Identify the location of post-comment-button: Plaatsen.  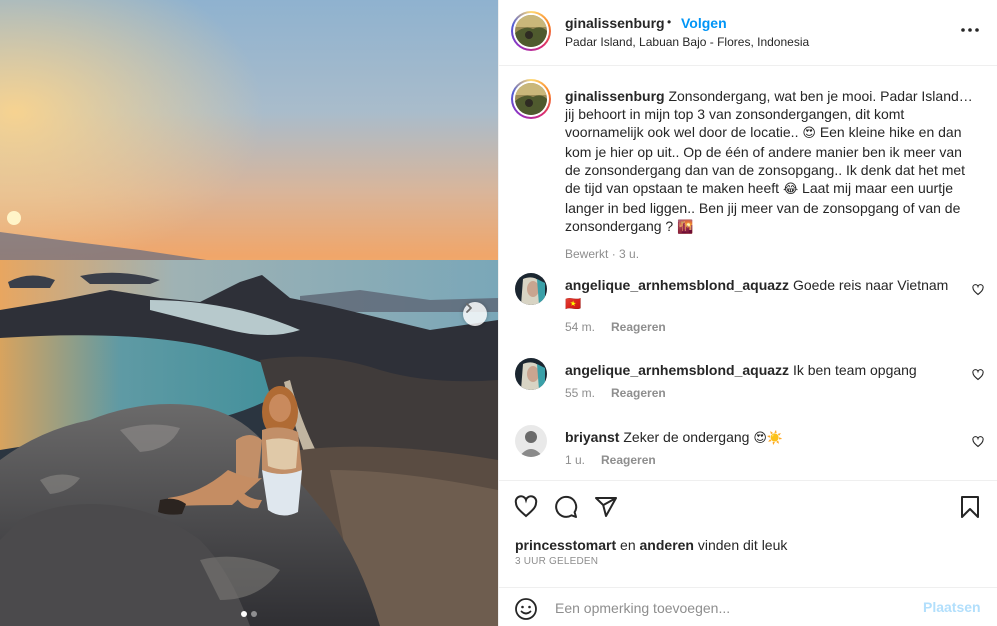
(952, 607).